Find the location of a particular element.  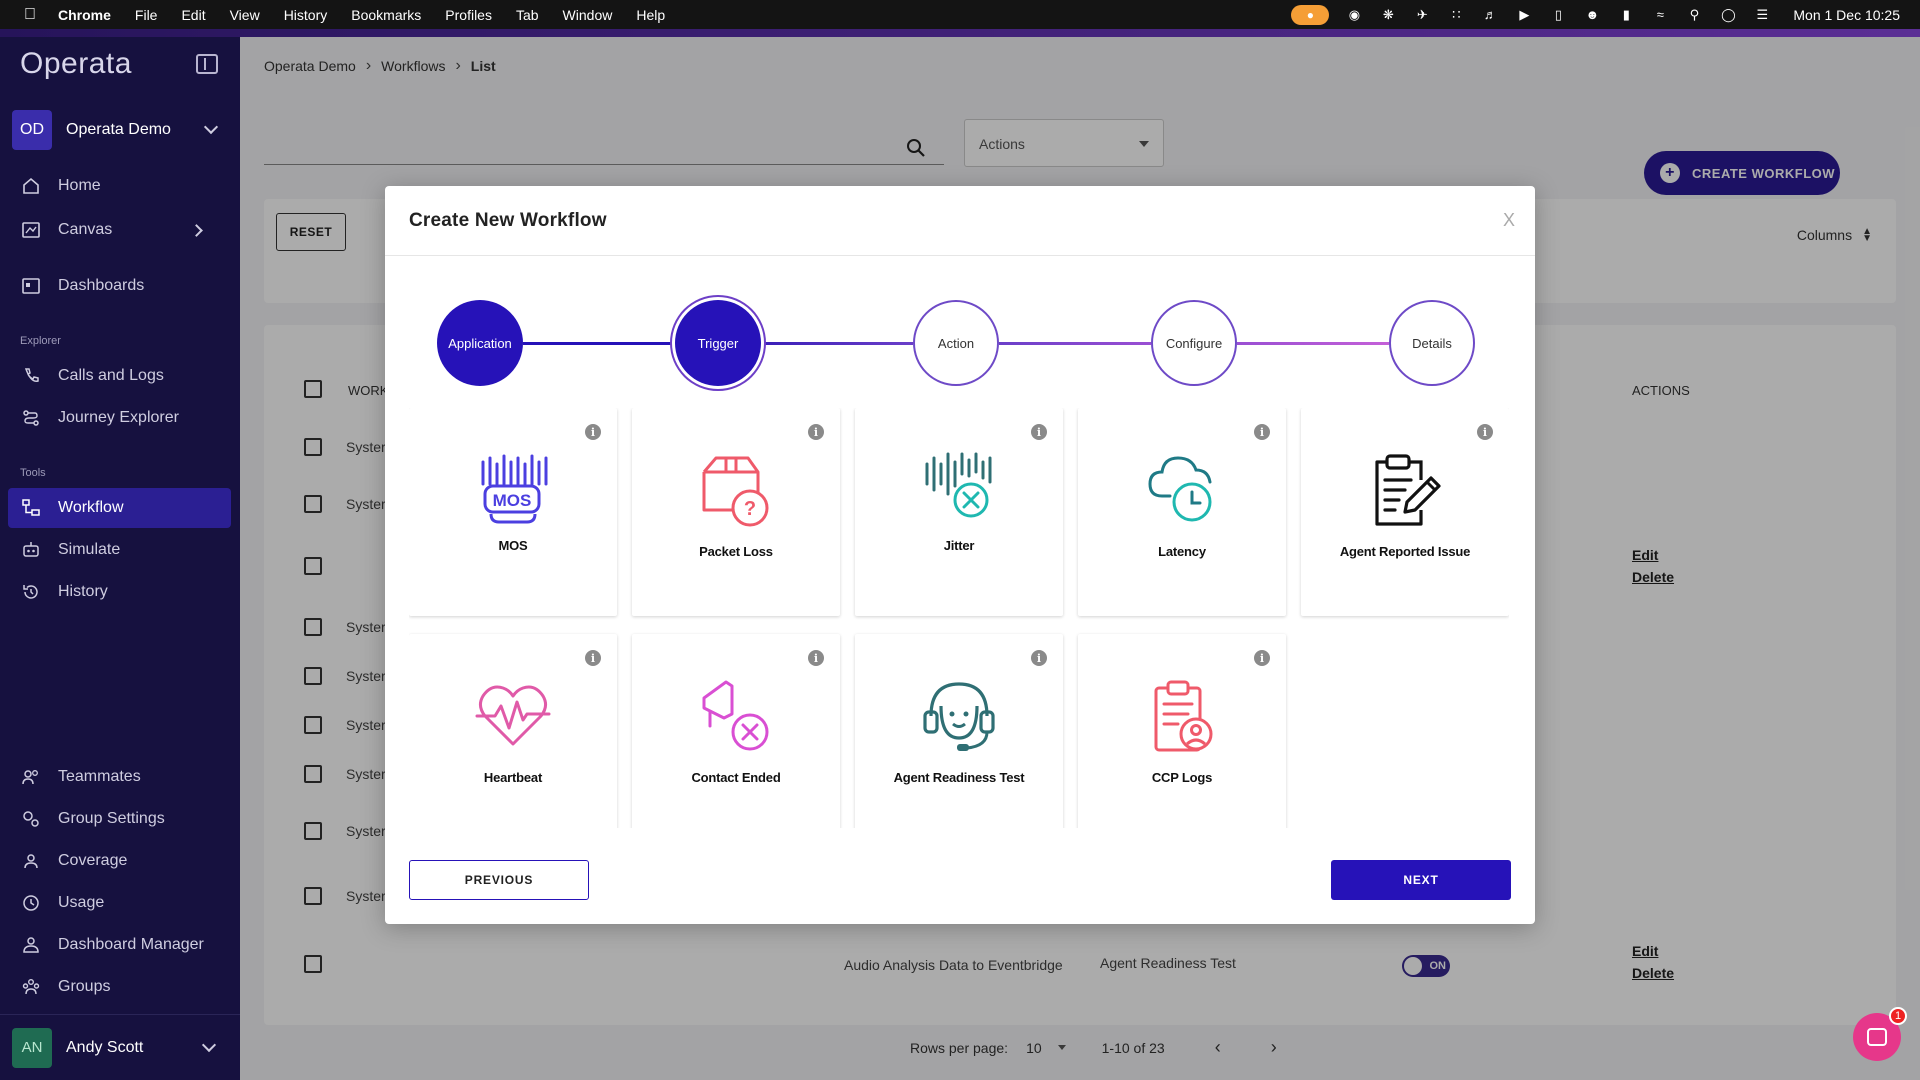

menu-history: History is located at coordinates (306, 15).